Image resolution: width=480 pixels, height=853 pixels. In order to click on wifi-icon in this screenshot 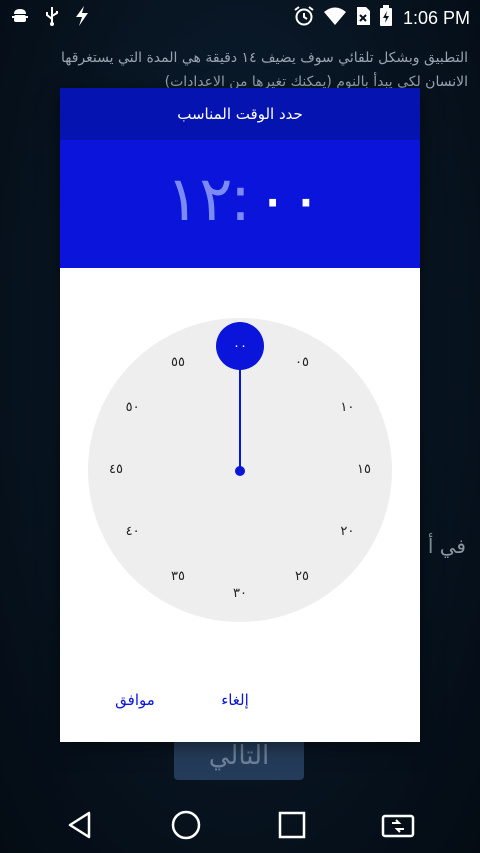, I will do `click(335, 18)`.